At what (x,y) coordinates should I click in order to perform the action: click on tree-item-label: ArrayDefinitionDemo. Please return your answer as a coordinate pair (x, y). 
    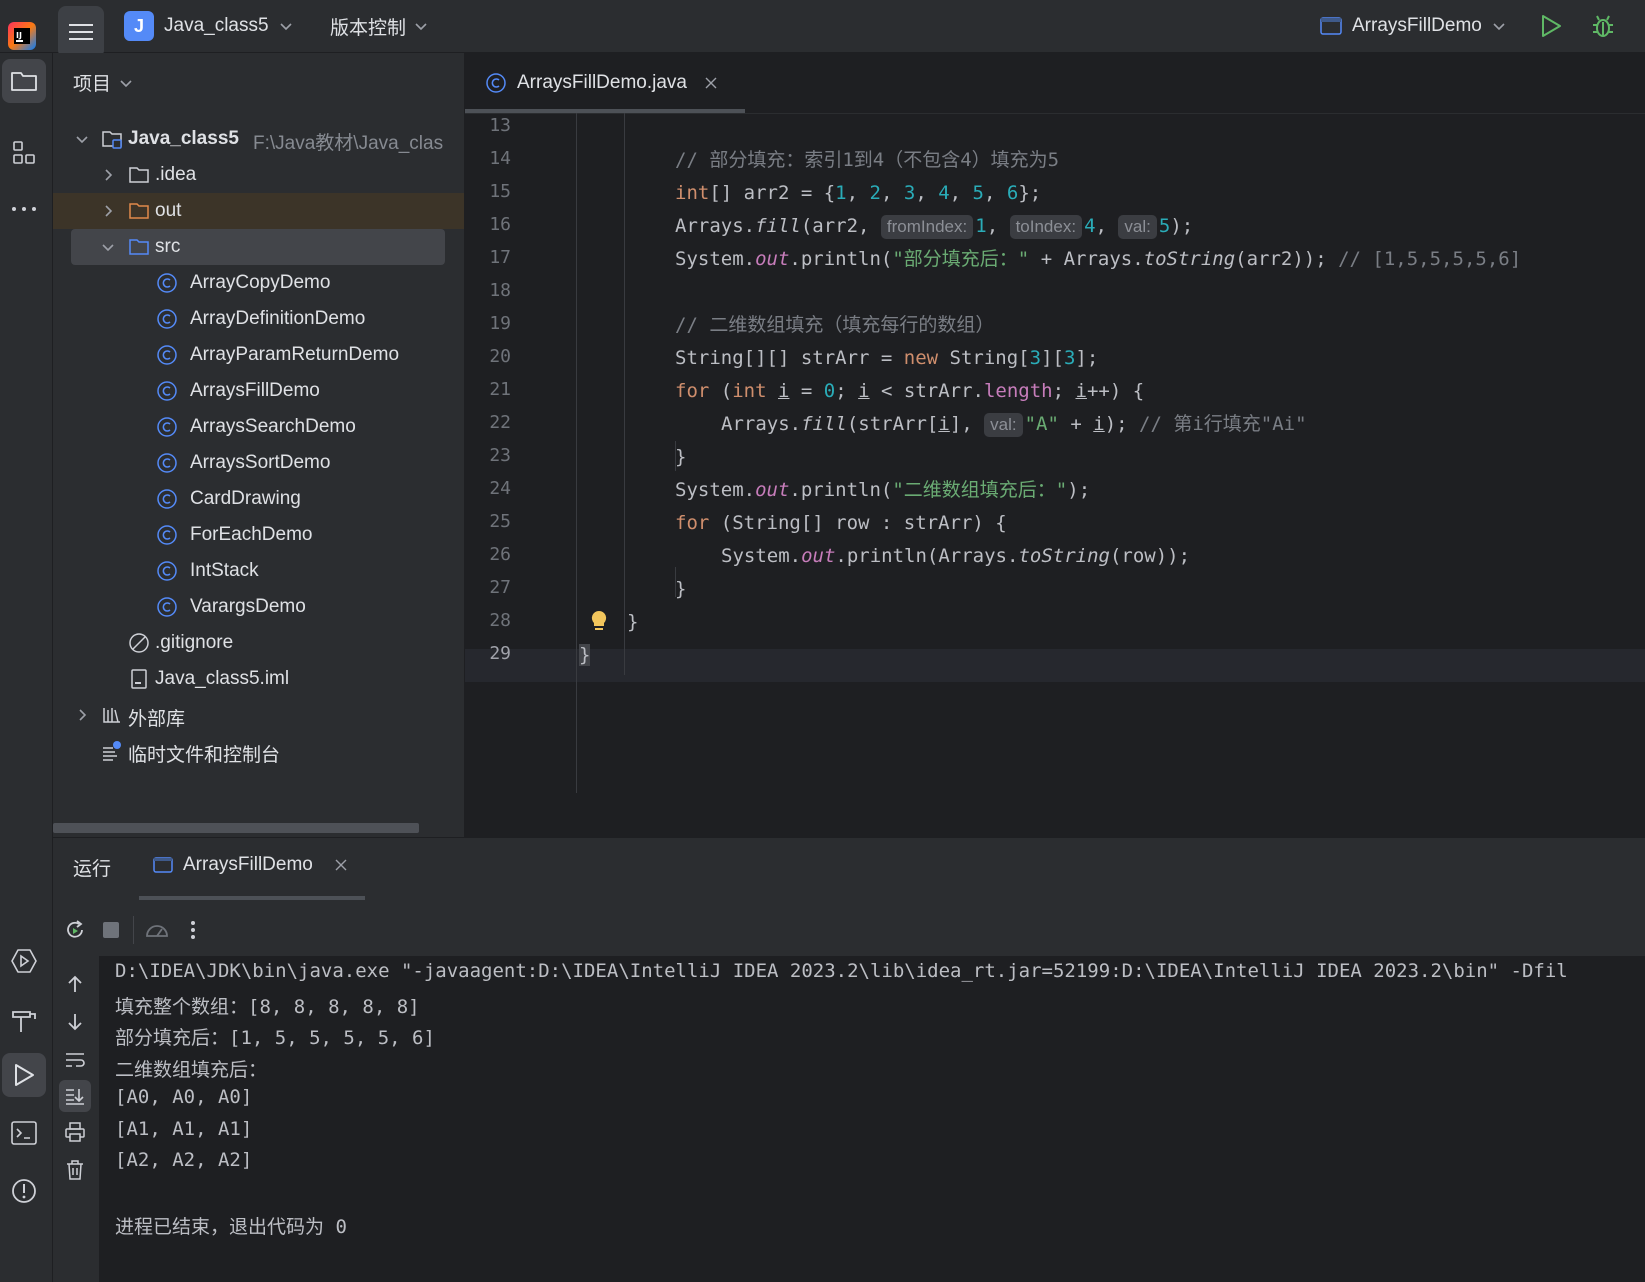
    Looking at the image, I should click on (278, 318).